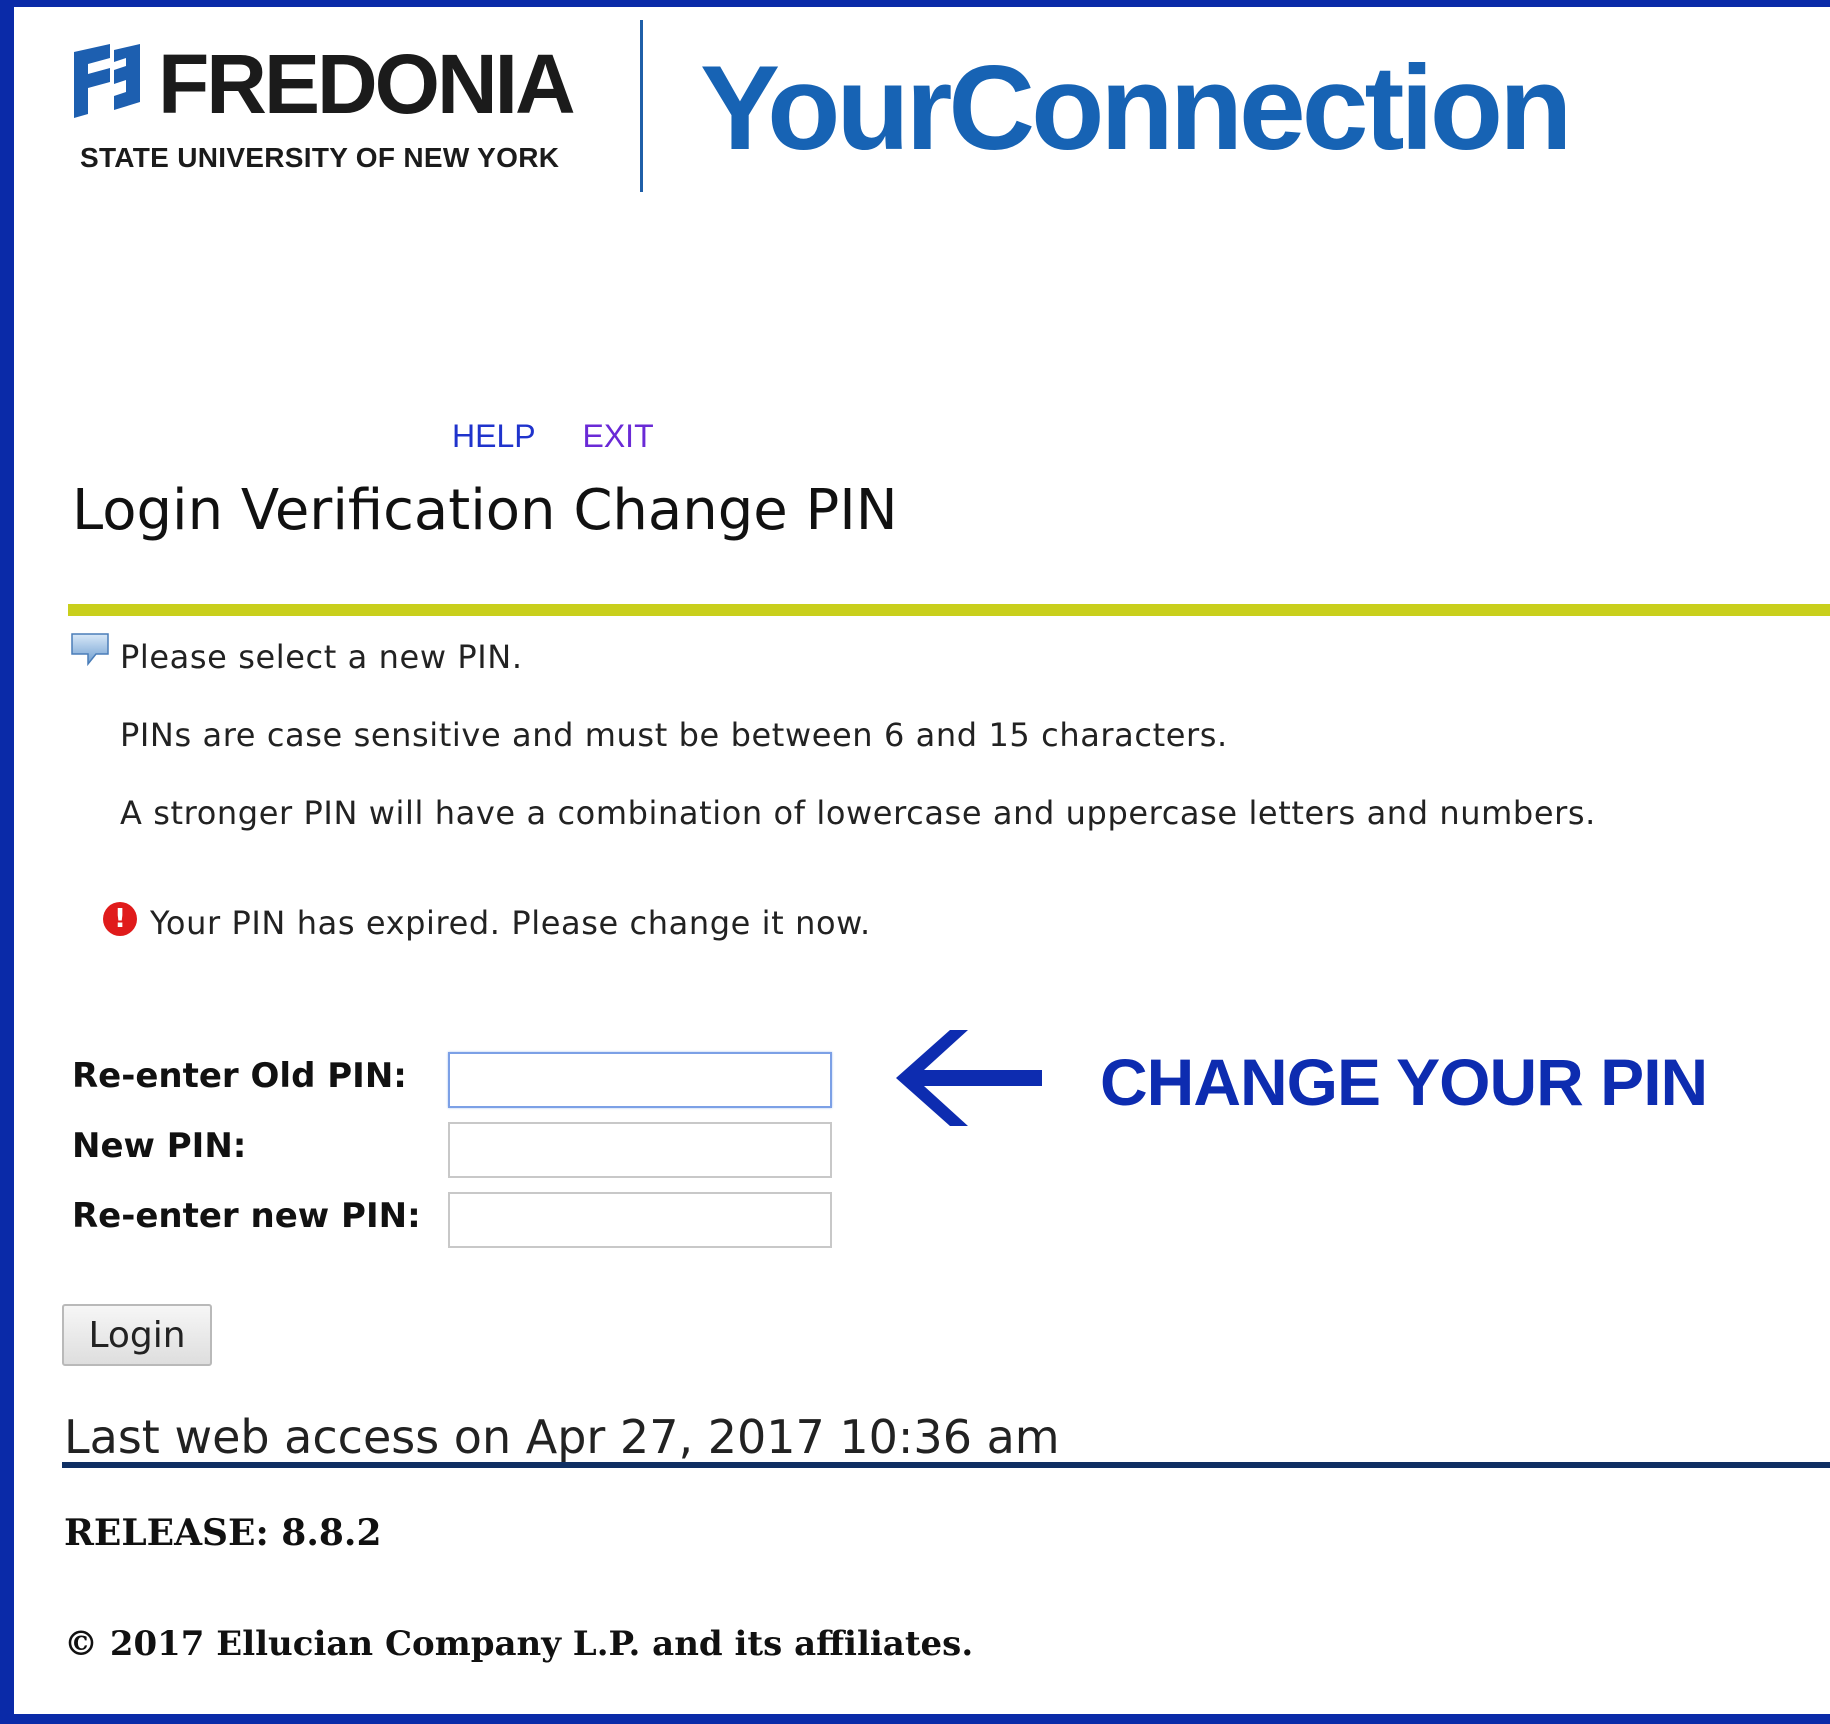  What do you see at coordinates (7, 862) in the screenshot?
I see `page-frame-left` at bounding box center [7, 862].